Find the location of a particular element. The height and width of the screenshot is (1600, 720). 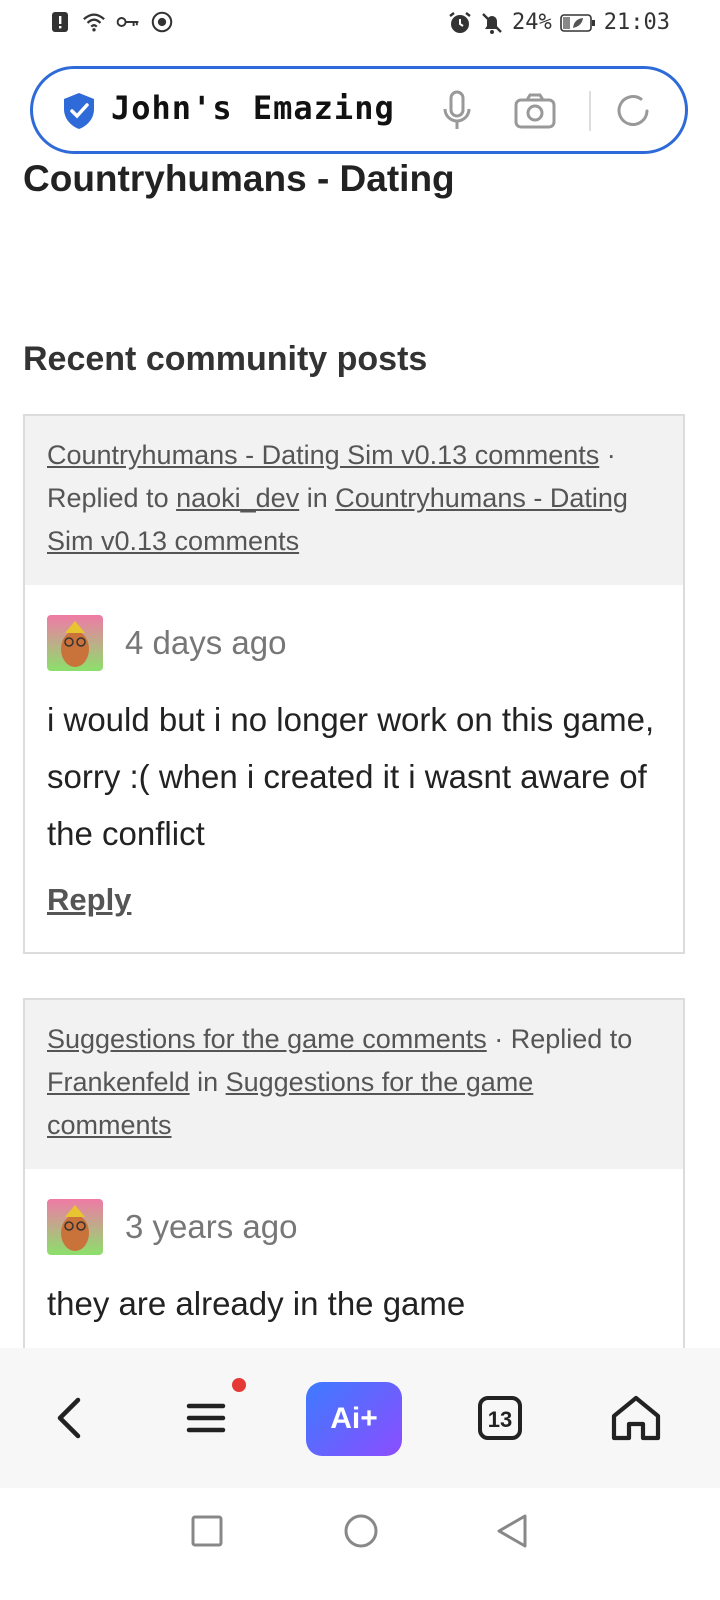

section-title: Recent community posts is located at coordinates (225, 359).